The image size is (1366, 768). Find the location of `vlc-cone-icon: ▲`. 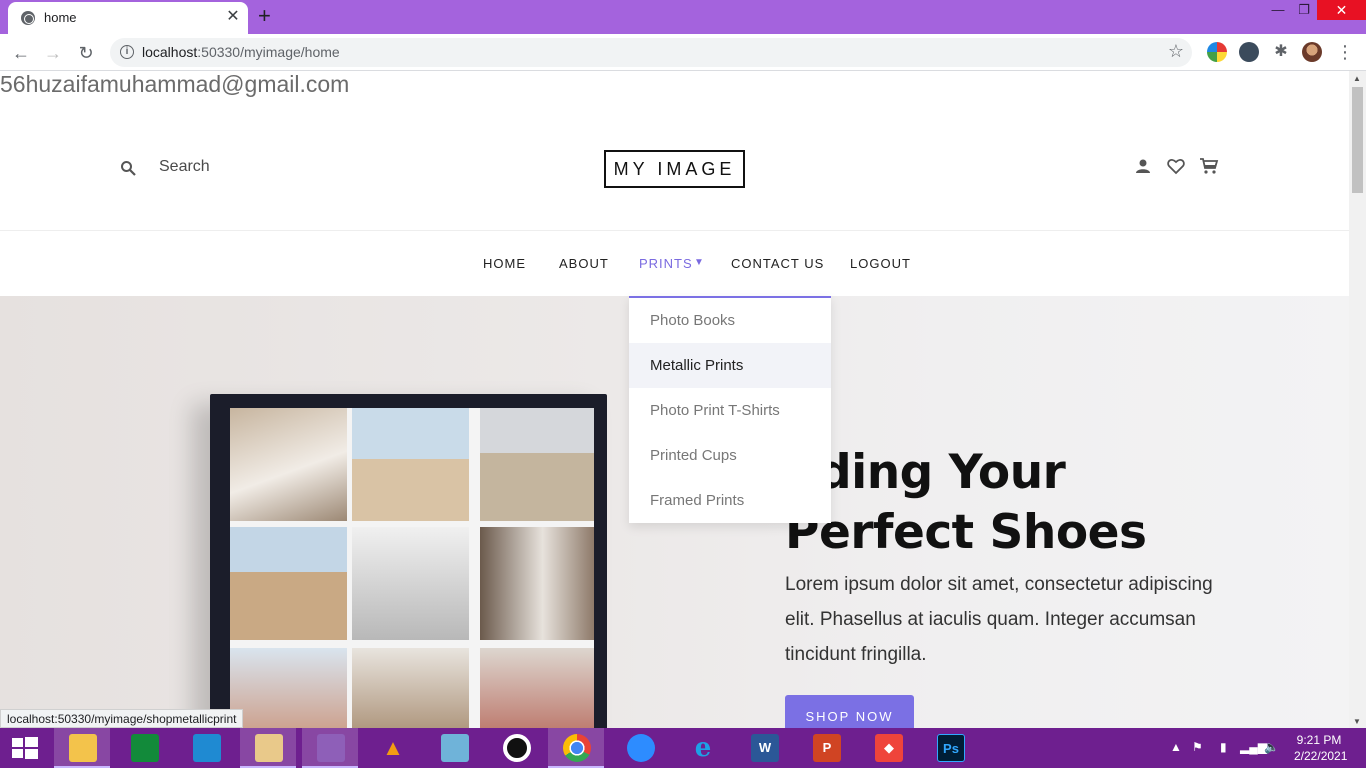

vlc-cone-icon: ▲ is located at coordinates (393, 747).